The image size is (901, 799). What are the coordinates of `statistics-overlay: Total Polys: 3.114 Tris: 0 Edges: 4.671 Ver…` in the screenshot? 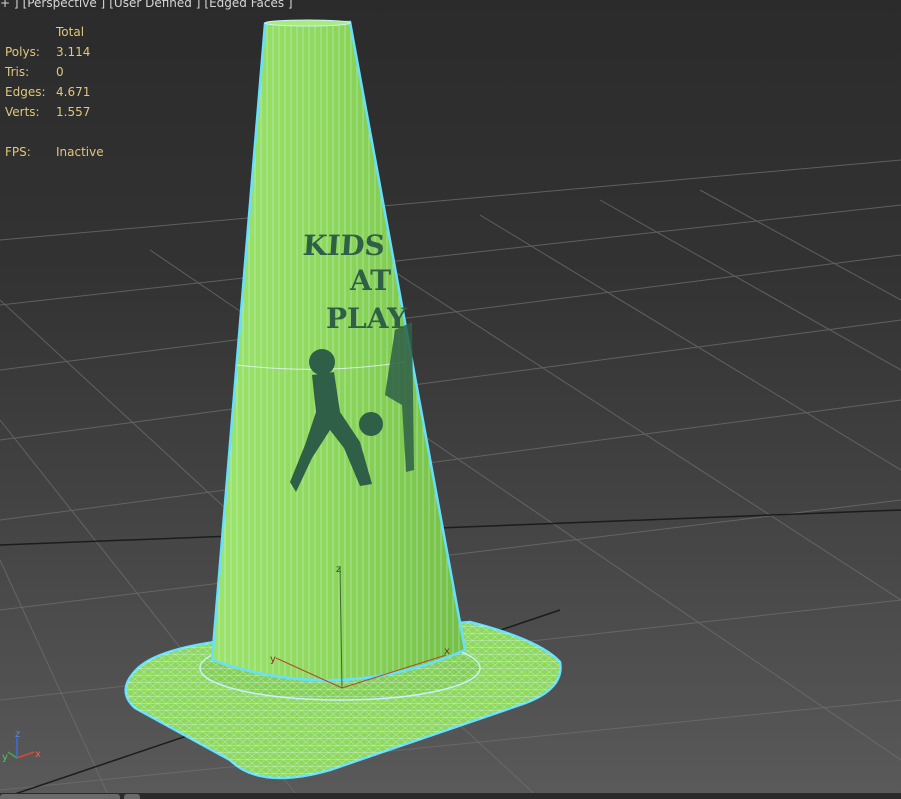 It's located at (54, 92).